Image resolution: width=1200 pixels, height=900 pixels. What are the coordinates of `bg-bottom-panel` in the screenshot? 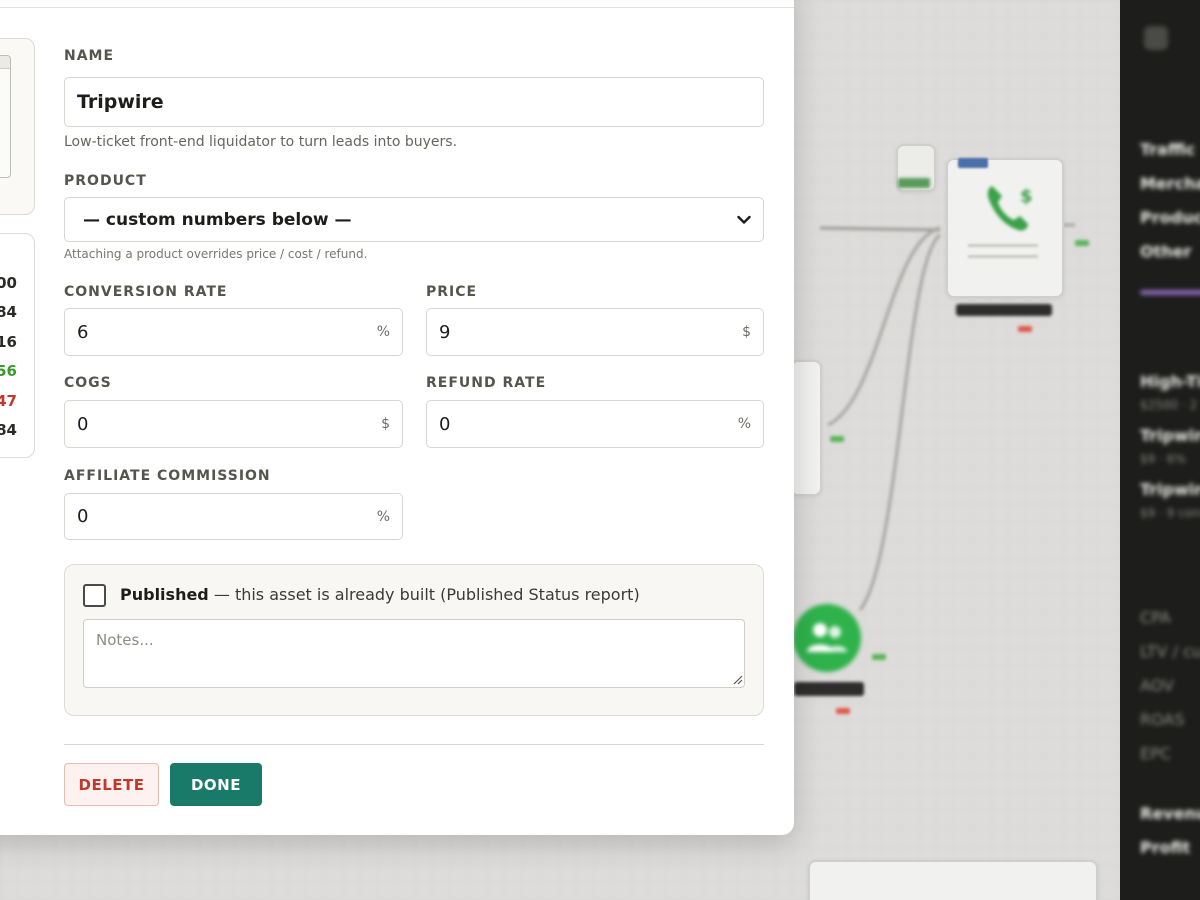 It's located at (953, 880).